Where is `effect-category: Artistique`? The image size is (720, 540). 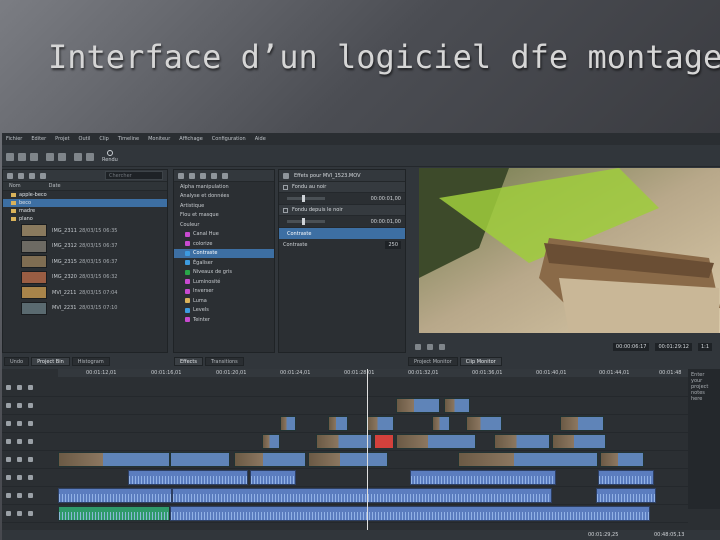
effect-category: Artistique is located at coordinates (224, 206).